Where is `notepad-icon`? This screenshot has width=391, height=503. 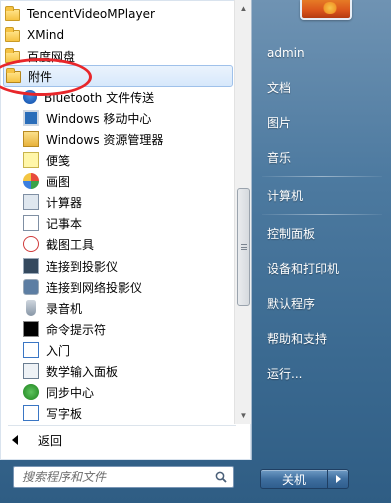
notepad-icon is located at coordinates (31, 223).